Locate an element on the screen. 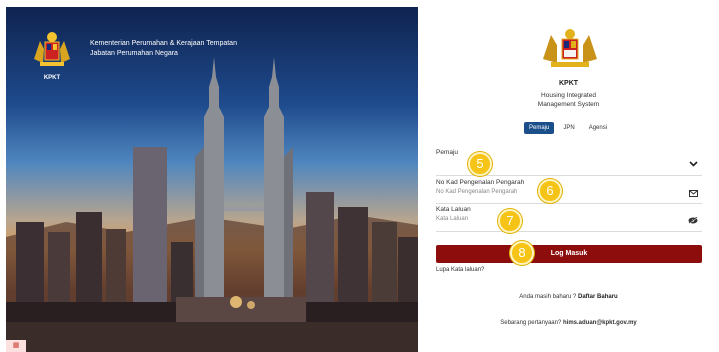  password-input: Kata Laluan is located at coordinates (569, 219).